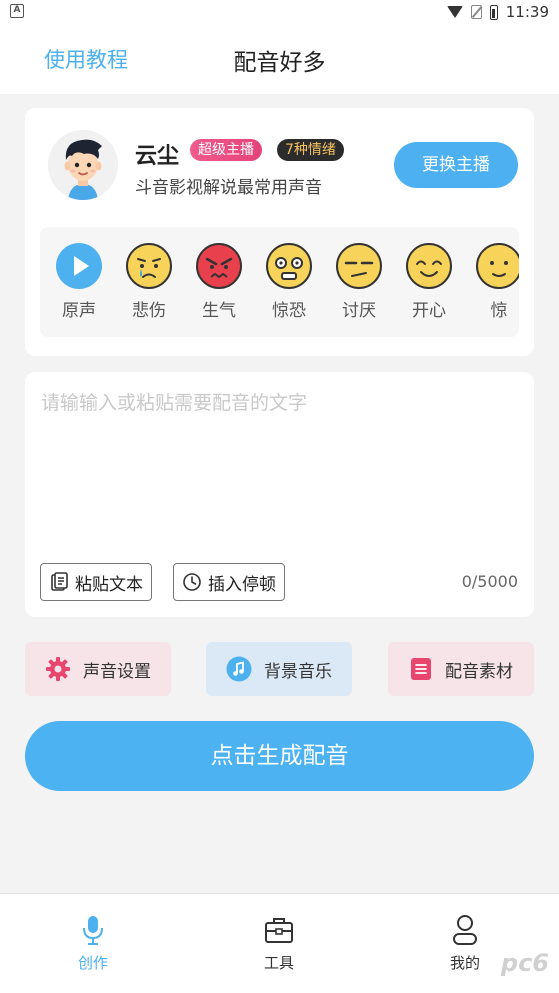  What do you see at coordinates (479, 671) in the screenshot?
I see `dubbing-material-label: 配音素材` at bounding box center [479, 671].